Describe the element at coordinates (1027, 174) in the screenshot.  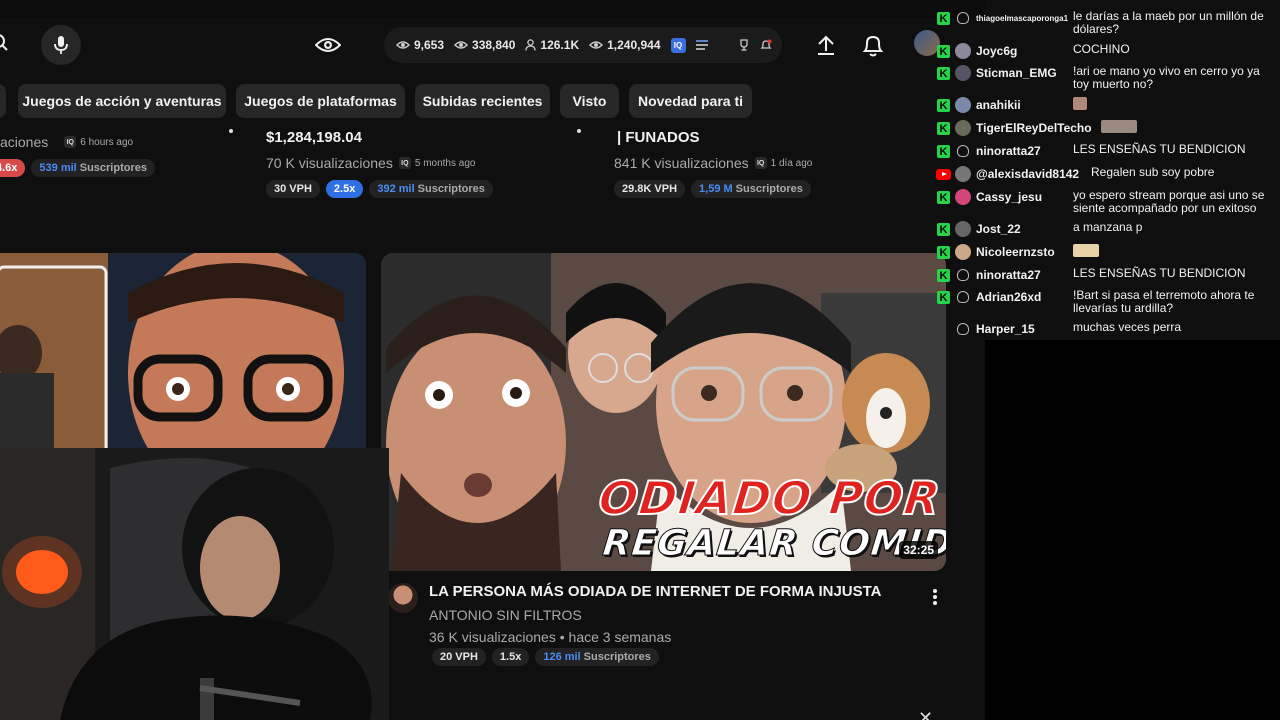
I see `chat-username: @alexisdavid8142` at that location.